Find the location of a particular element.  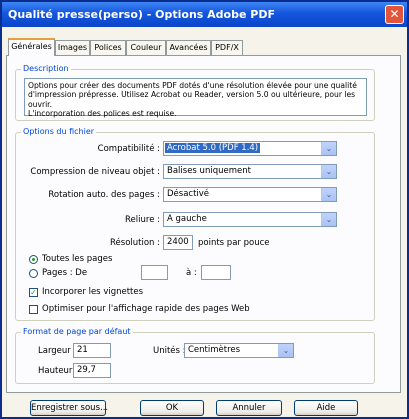

height-label: Hauteur : is located at coordinates (58, 371).